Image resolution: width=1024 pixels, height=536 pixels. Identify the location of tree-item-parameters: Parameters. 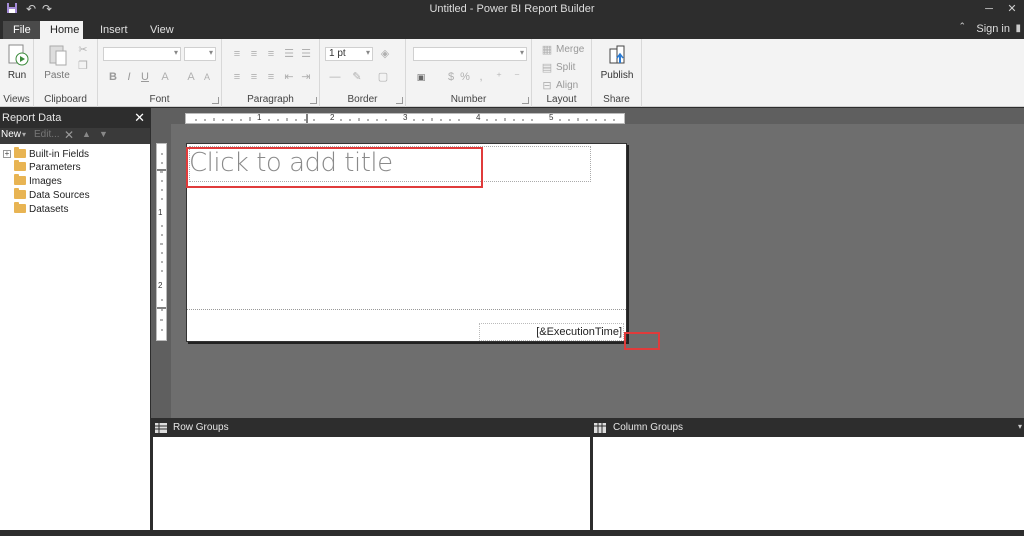
(47, 167).